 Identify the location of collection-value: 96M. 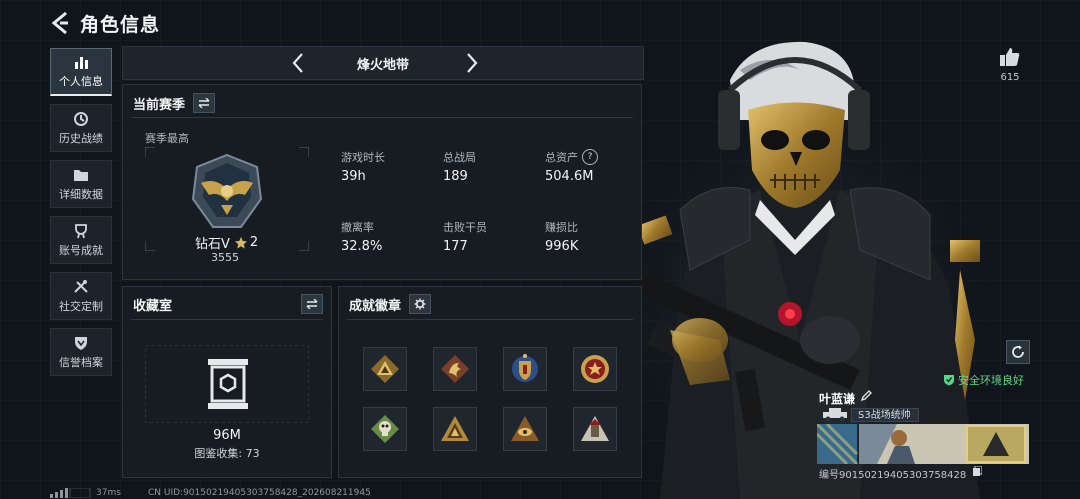
(227, 435).